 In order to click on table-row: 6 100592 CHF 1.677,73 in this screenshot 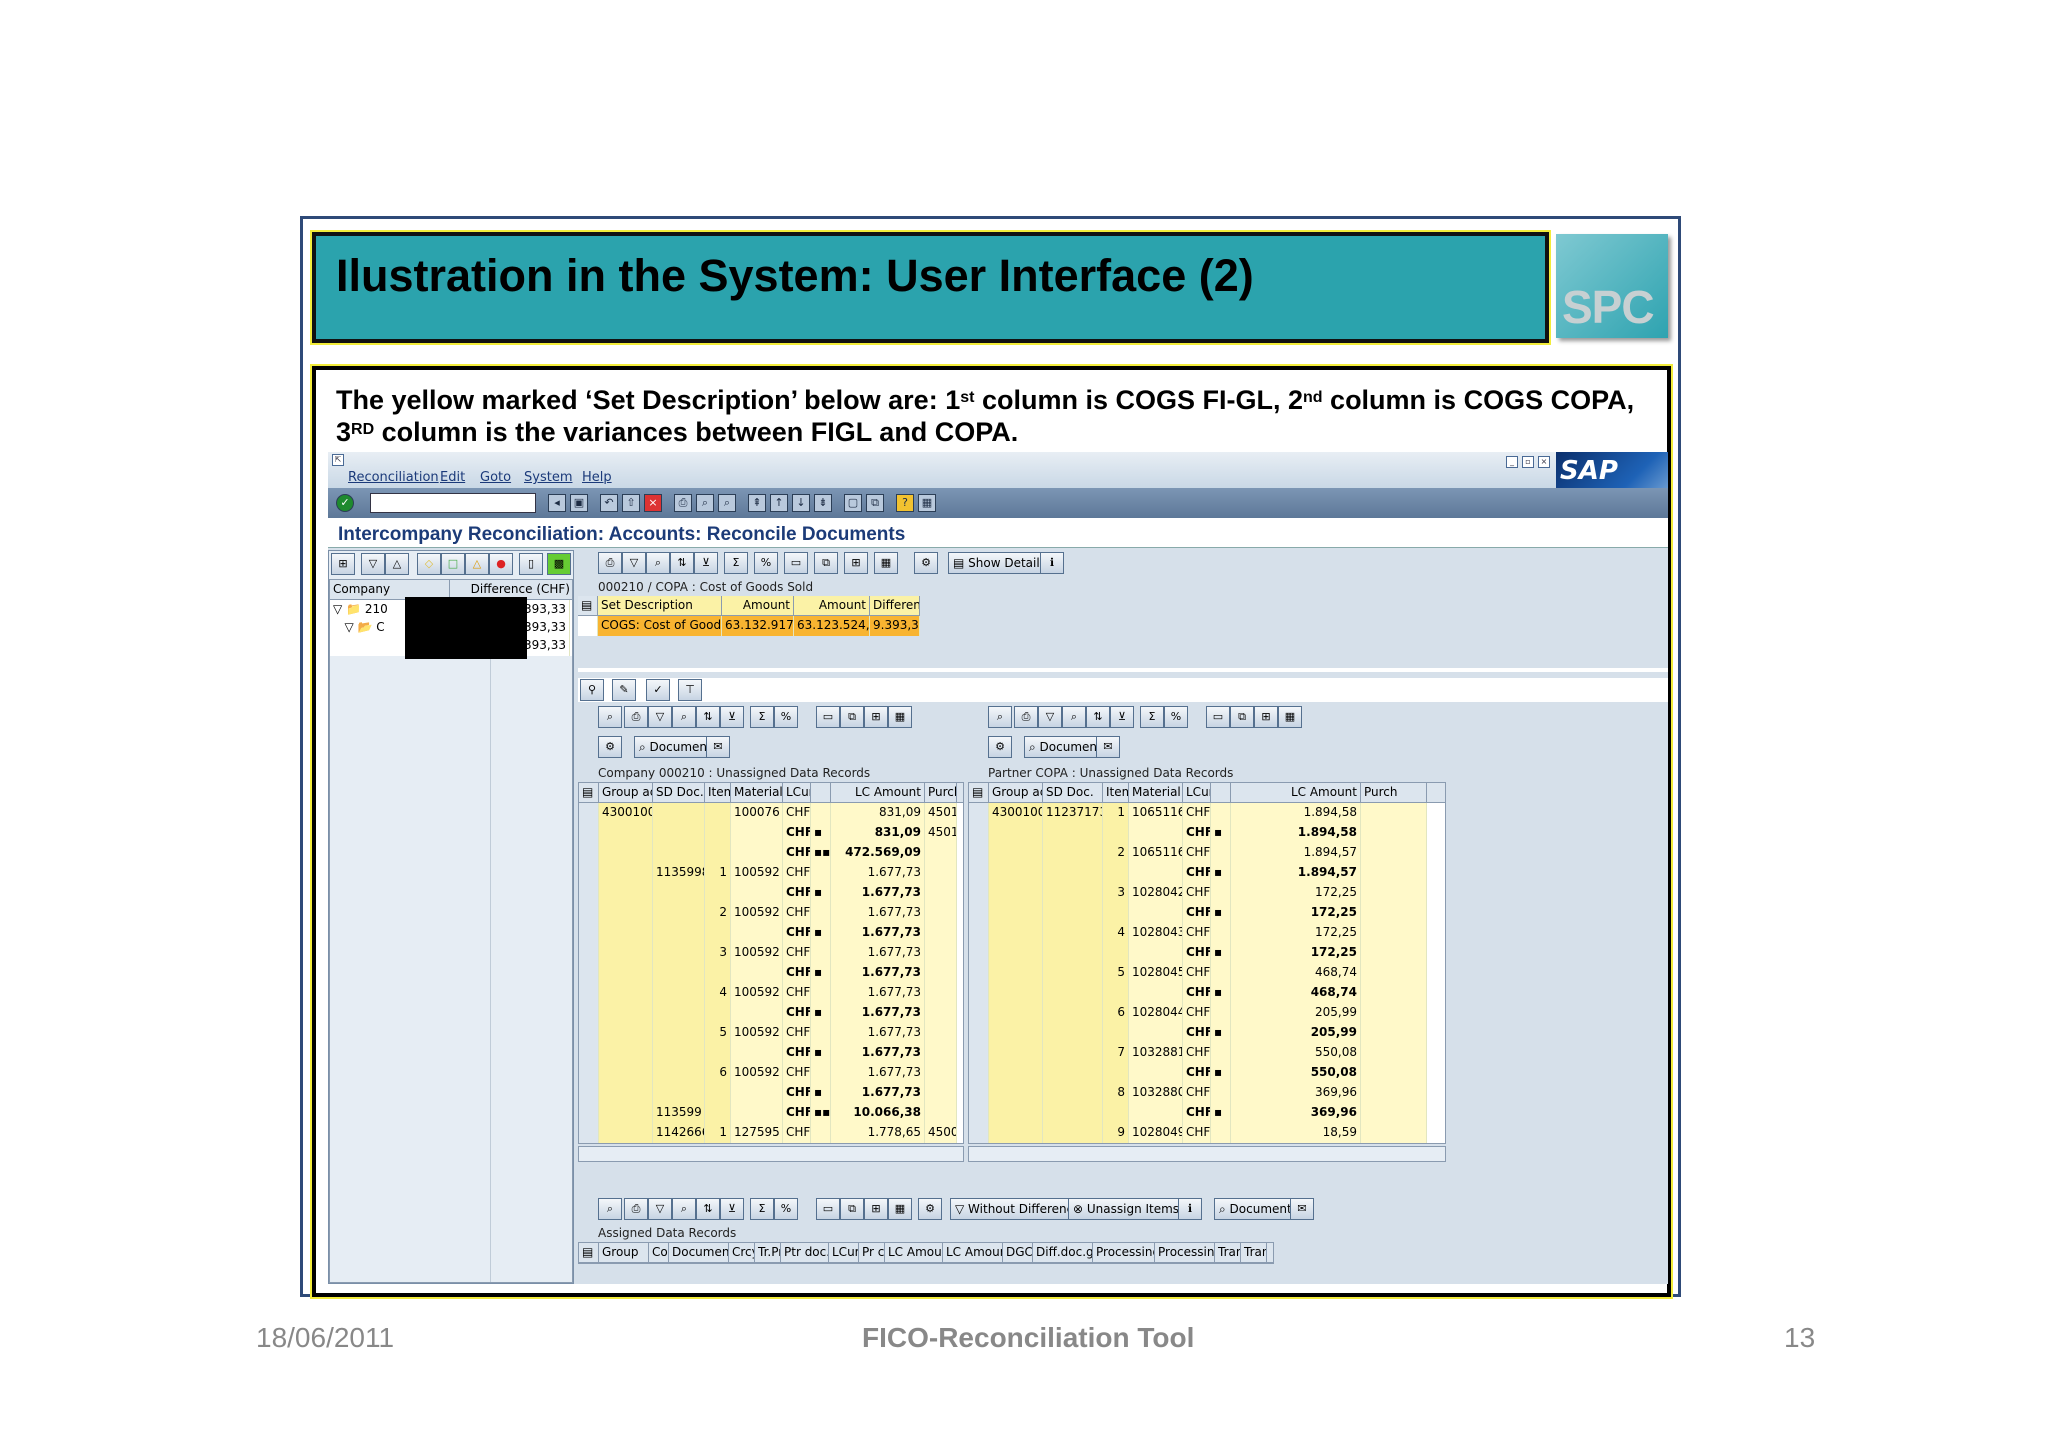, I will do `click(771, 1073)`.